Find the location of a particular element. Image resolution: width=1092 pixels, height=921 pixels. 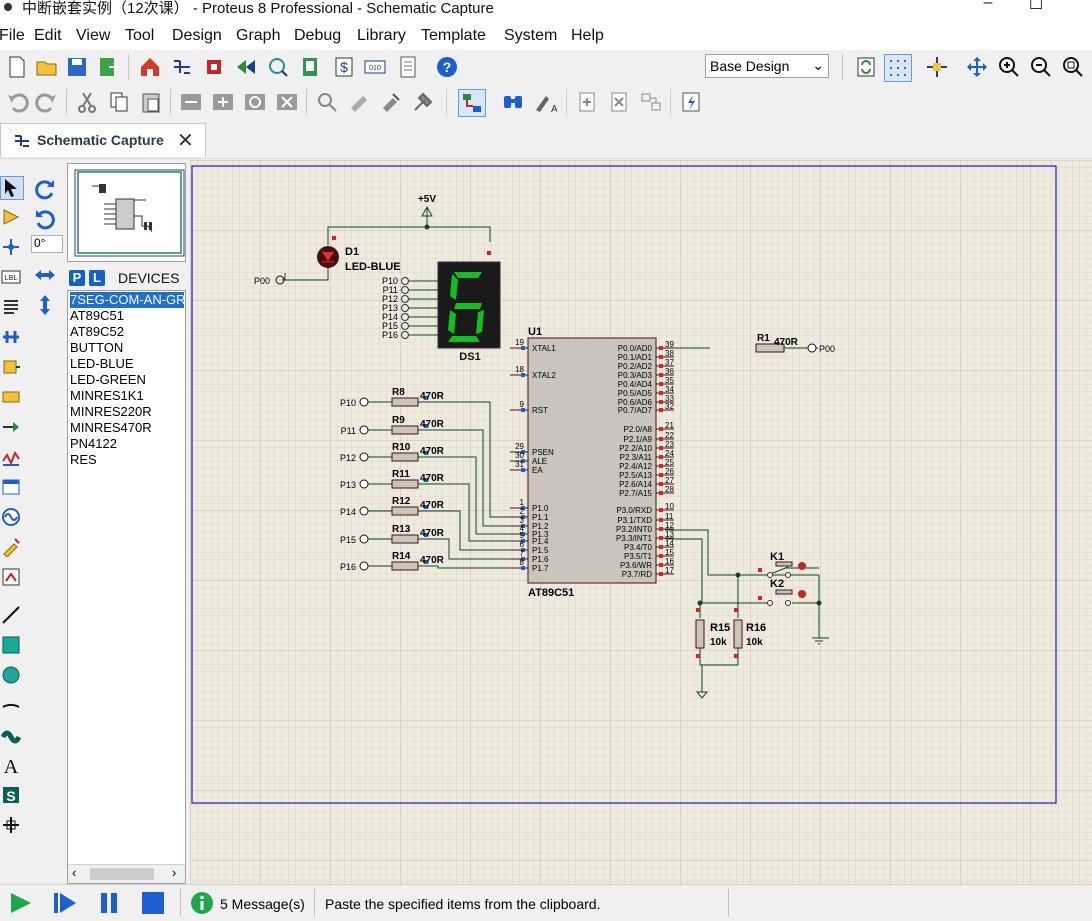

devices-horizontal-scrollbar: ‹ › is located at coordinates (126, 873).